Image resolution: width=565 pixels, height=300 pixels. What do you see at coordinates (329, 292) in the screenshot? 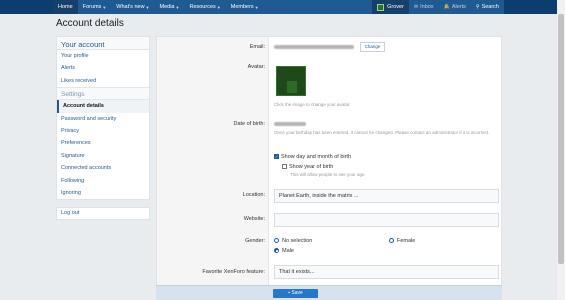
I see `form-submit-bar: ▪ Save` at bounding box center [329, 292].